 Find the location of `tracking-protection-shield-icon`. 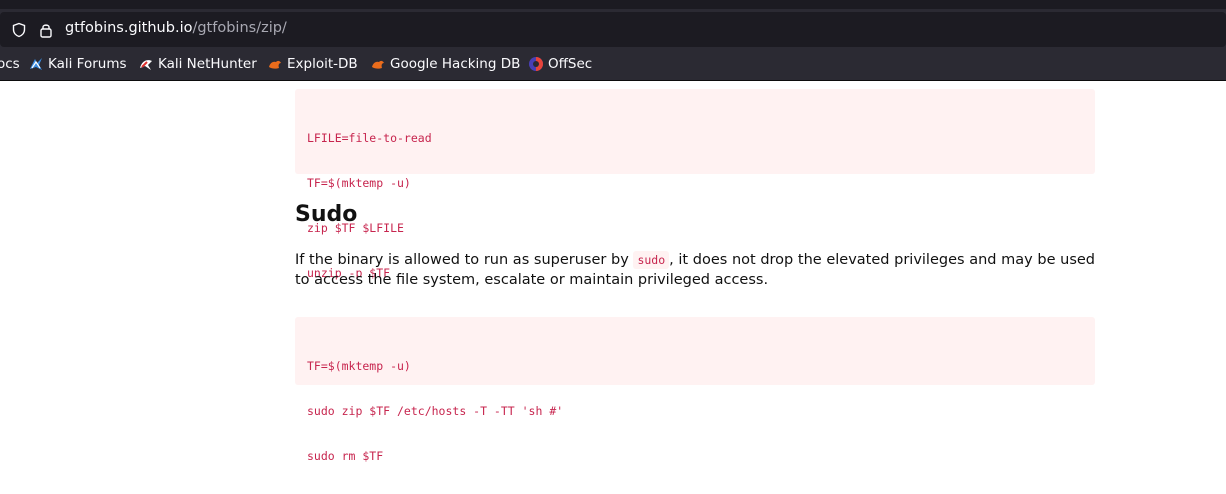

tracking-protection-shield-icon is located at coordinates (19, 30).